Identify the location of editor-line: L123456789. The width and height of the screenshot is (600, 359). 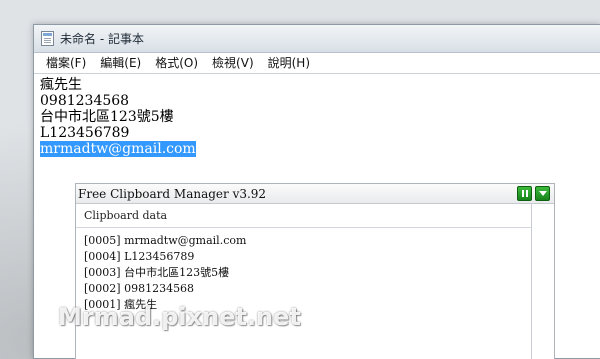
(85, 133).